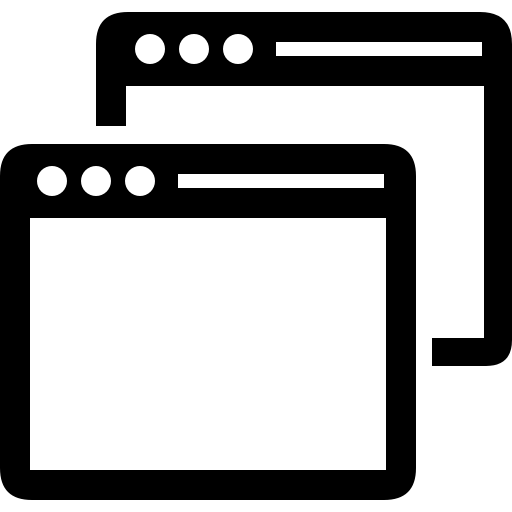 This screenshot has width=512, height=512. Describe the element at coordinates (379, 49) in the screenshot. I see `back-window-title-bar` at that location.